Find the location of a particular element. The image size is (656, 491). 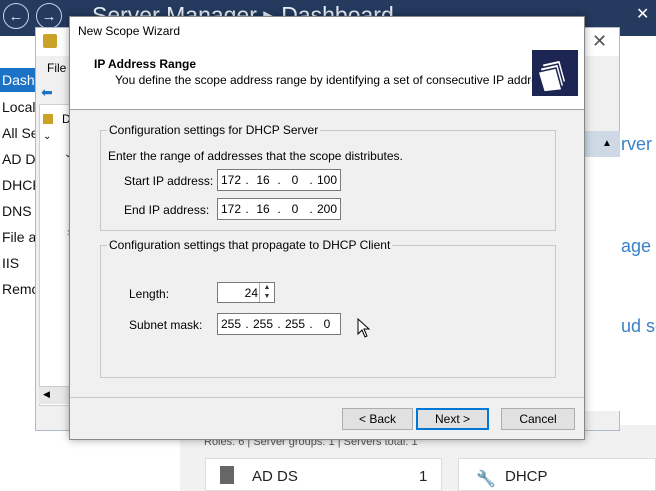

tile-dhcp-label: DHCP is located at coordinates (526, 476).